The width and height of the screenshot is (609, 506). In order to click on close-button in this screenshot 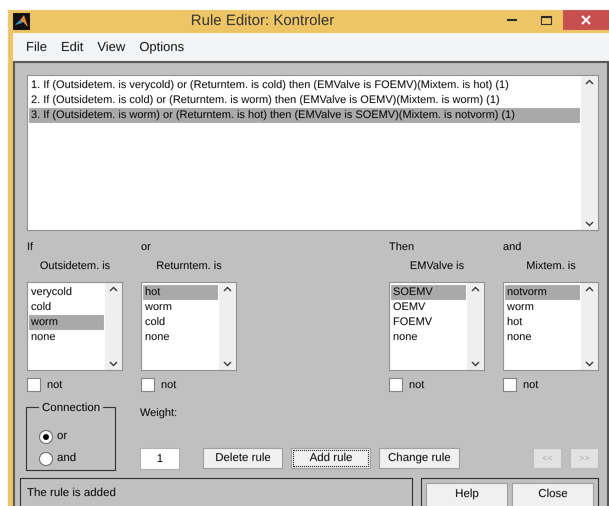, I will do `click(586, 20)`.